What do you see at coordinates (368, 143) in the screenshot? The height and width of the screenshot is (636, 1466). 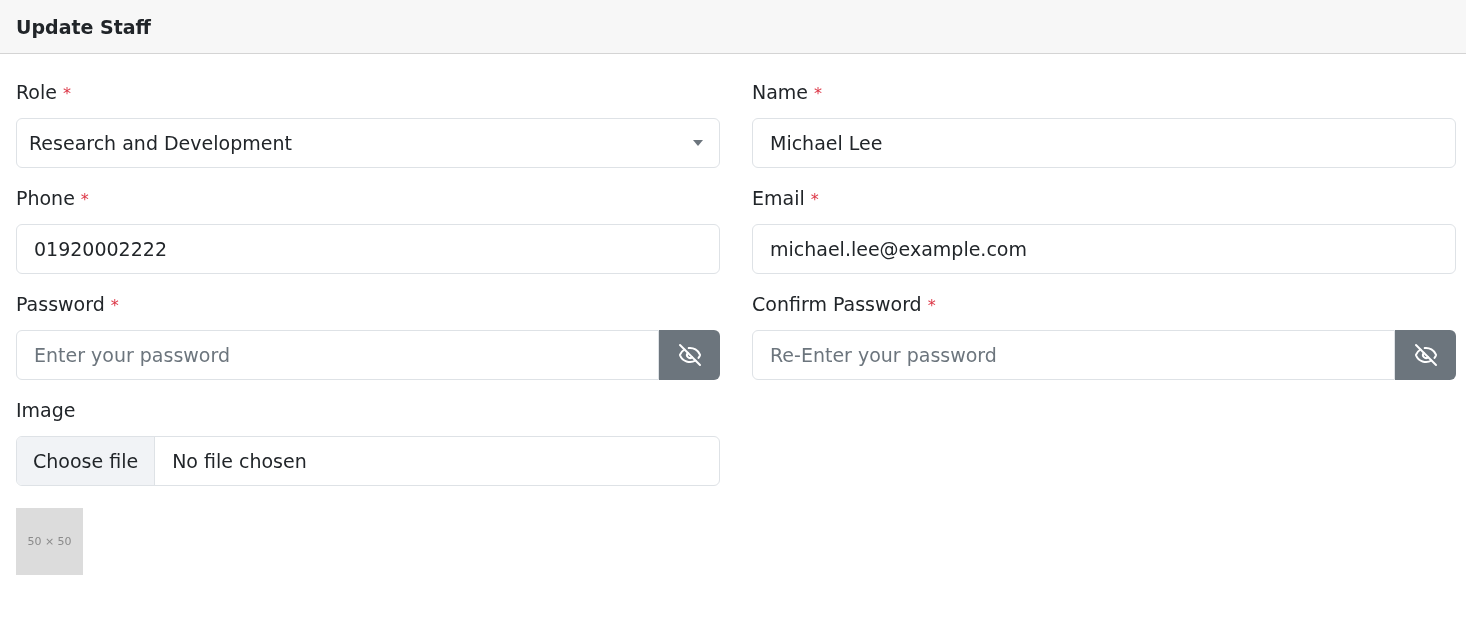 I see `role-select: Research and Development` at bounding box center [368, 143].